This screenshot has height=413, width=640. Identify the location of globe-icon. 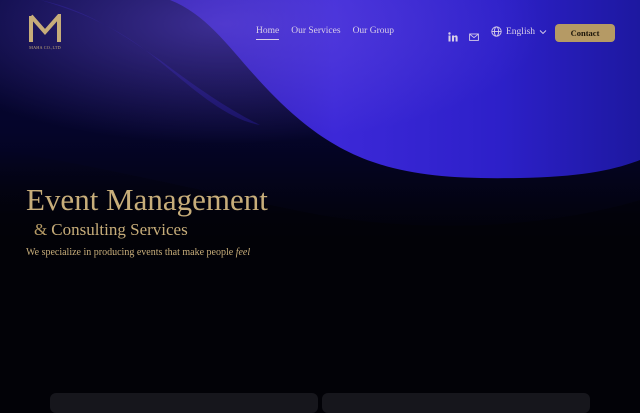
(496, 31).